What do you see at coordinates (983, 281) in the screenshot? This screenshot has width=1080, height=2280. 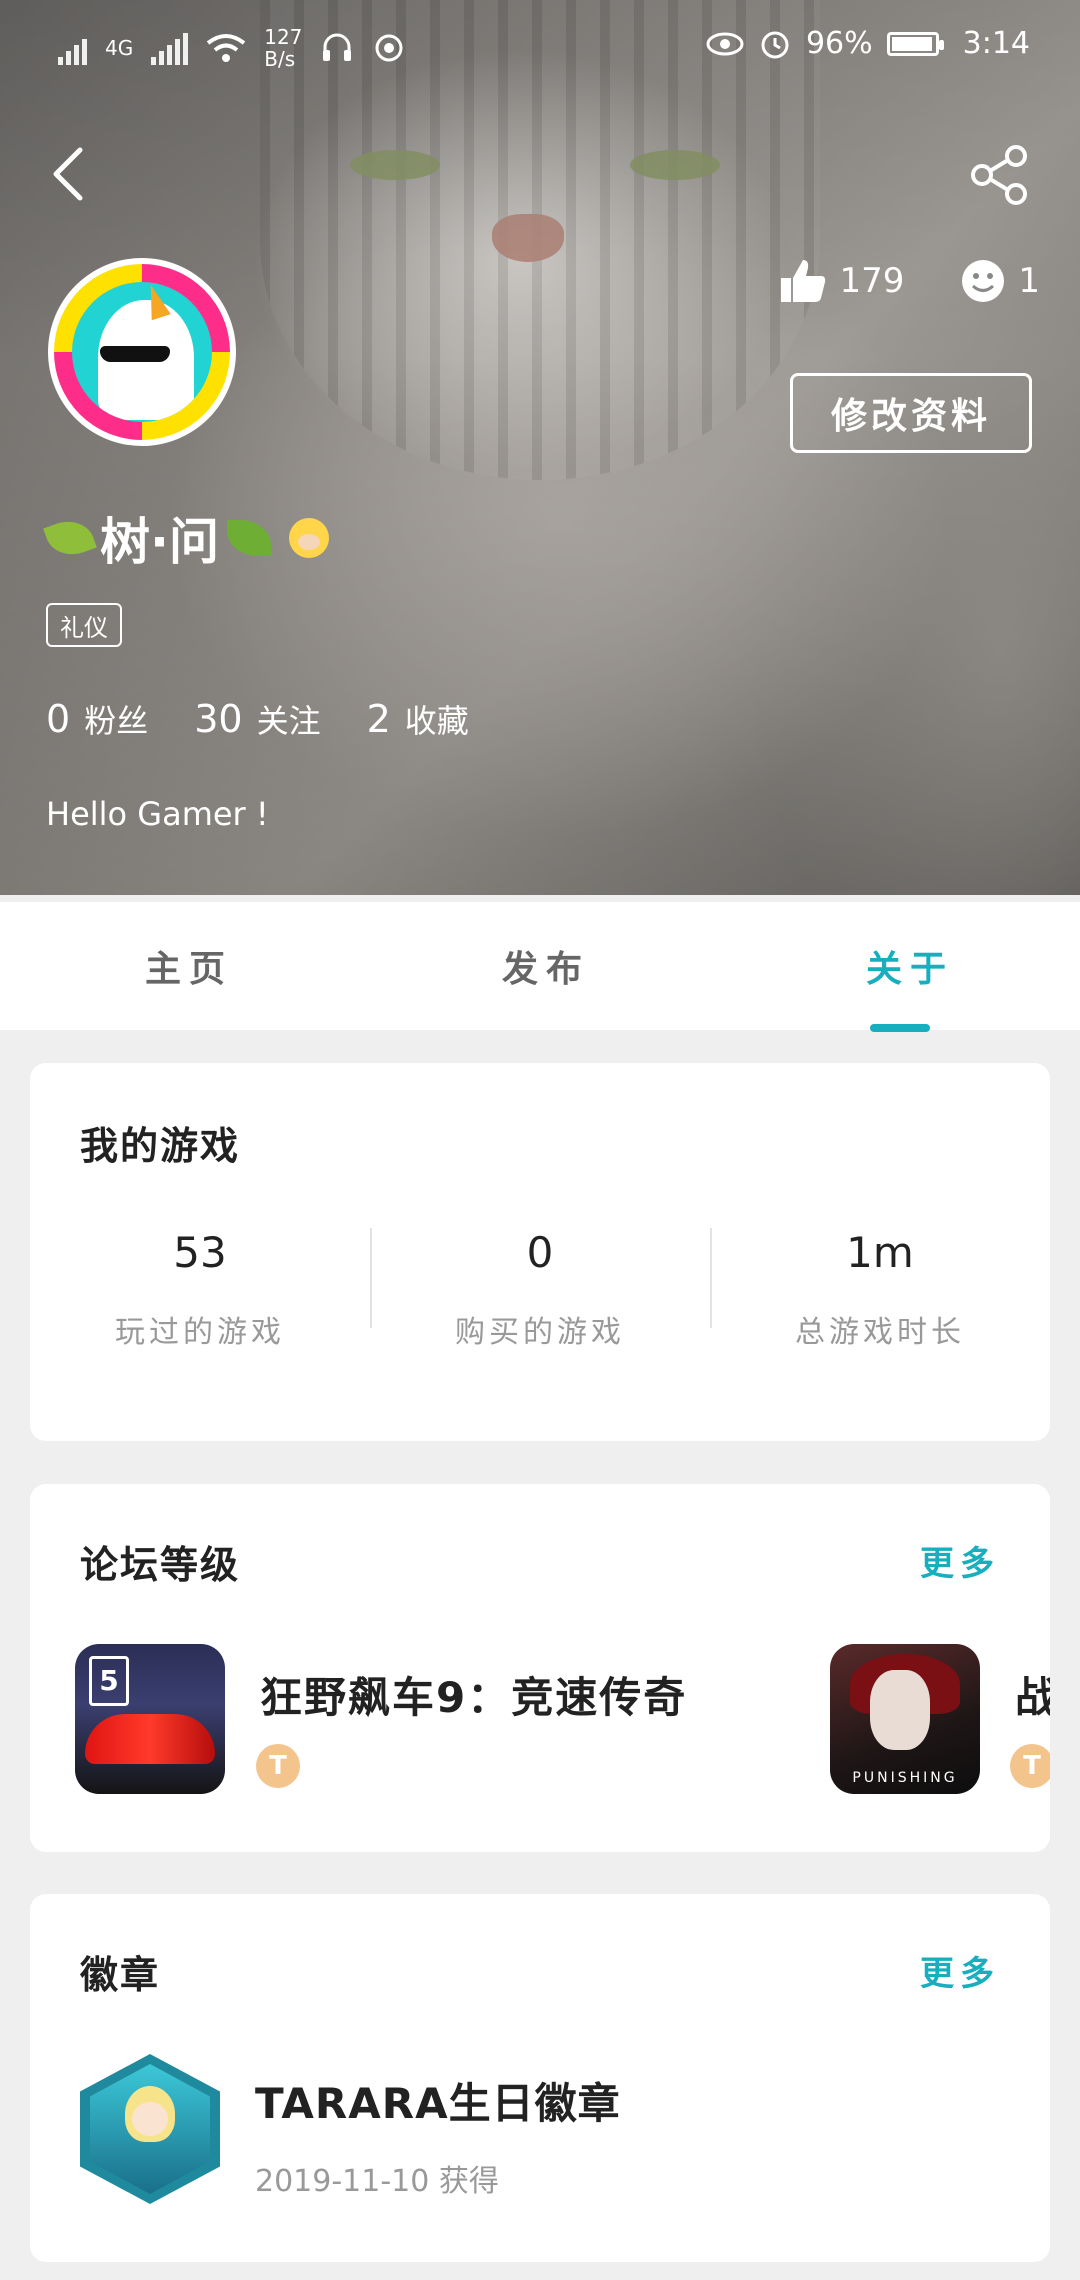 I see `smile-icon` at bounding box center [983, 281].